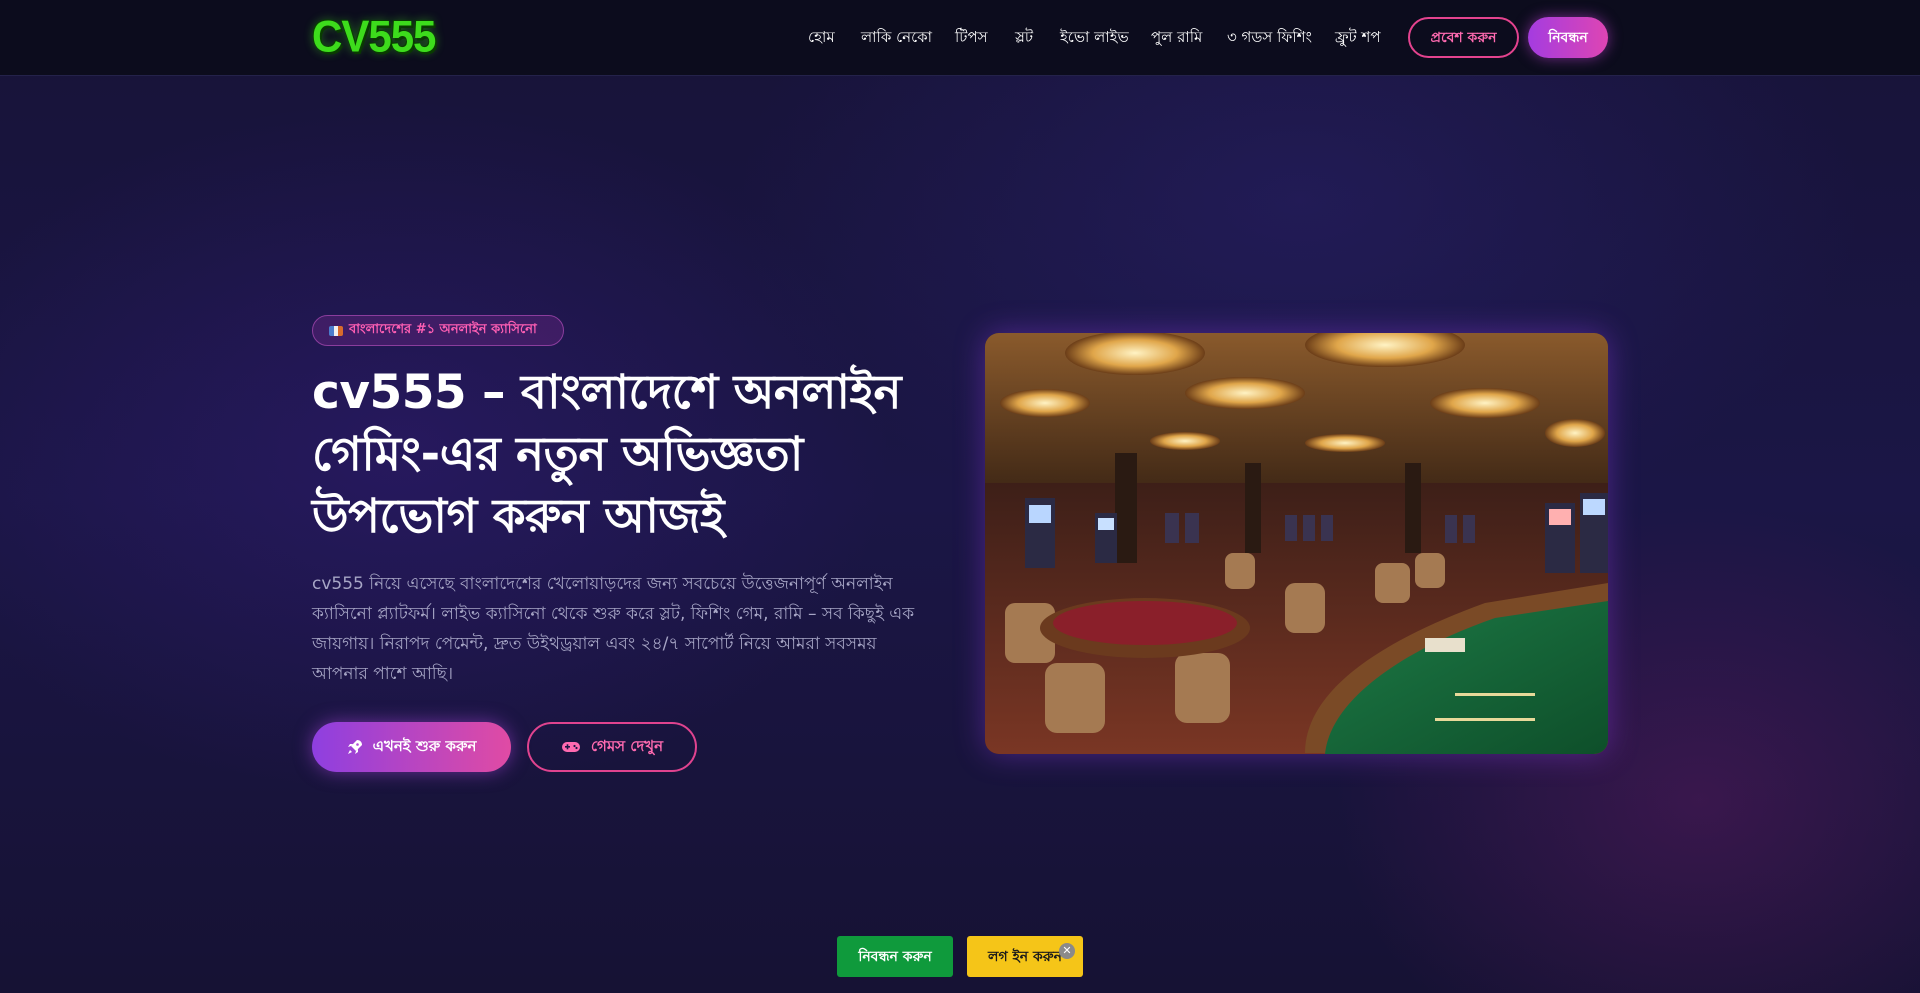 This screenshot has height=993, width=1920. Describe the element at coordinates (627, 745) in the screenshot. I see `view-games-label: গেমস দেখুন` at that location.